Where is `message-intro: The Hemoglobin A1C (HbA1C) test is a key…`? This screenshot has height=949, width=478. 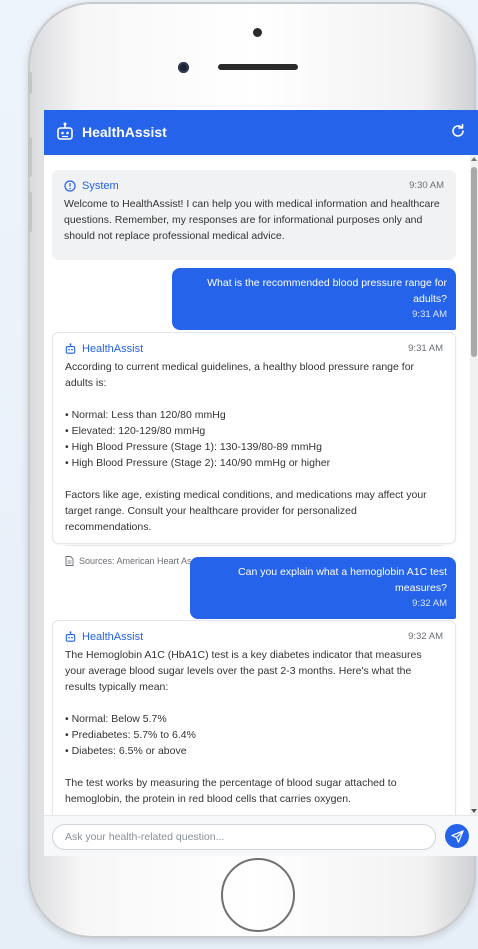 message-intro: The Hemoglobin A1C (HbA1C) test is a key… is located at coordinates (243, 671).